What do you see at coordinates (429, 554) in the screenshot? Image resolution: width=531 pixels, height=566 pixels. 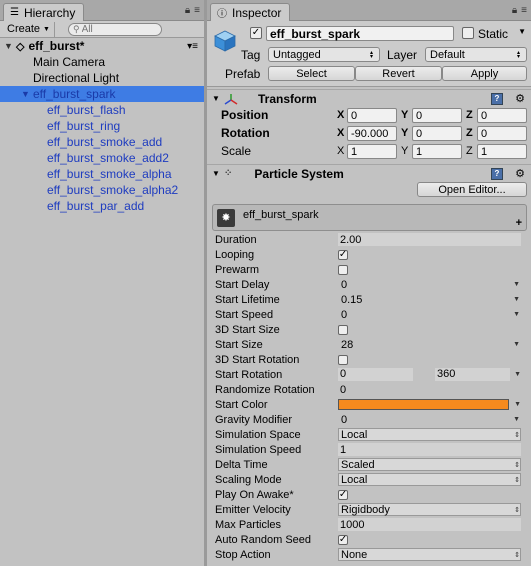 I see `stop-action-dropdown: None ⇕` at bounding box center [429, 554].